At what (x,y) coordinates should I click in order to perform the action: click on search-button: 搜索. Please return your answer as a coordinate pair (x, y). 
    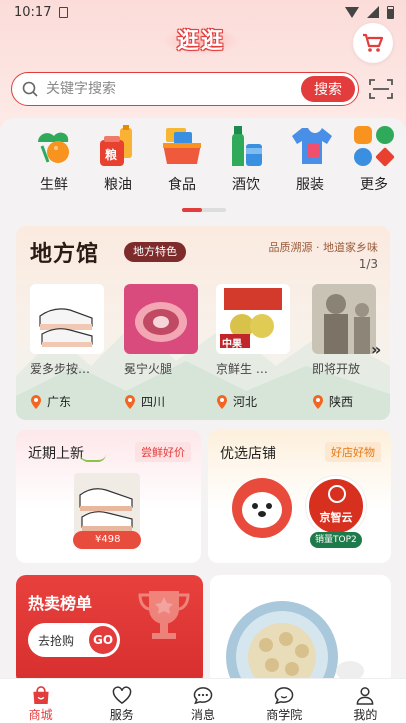
    Looking at the image, I should click on (328, 89).